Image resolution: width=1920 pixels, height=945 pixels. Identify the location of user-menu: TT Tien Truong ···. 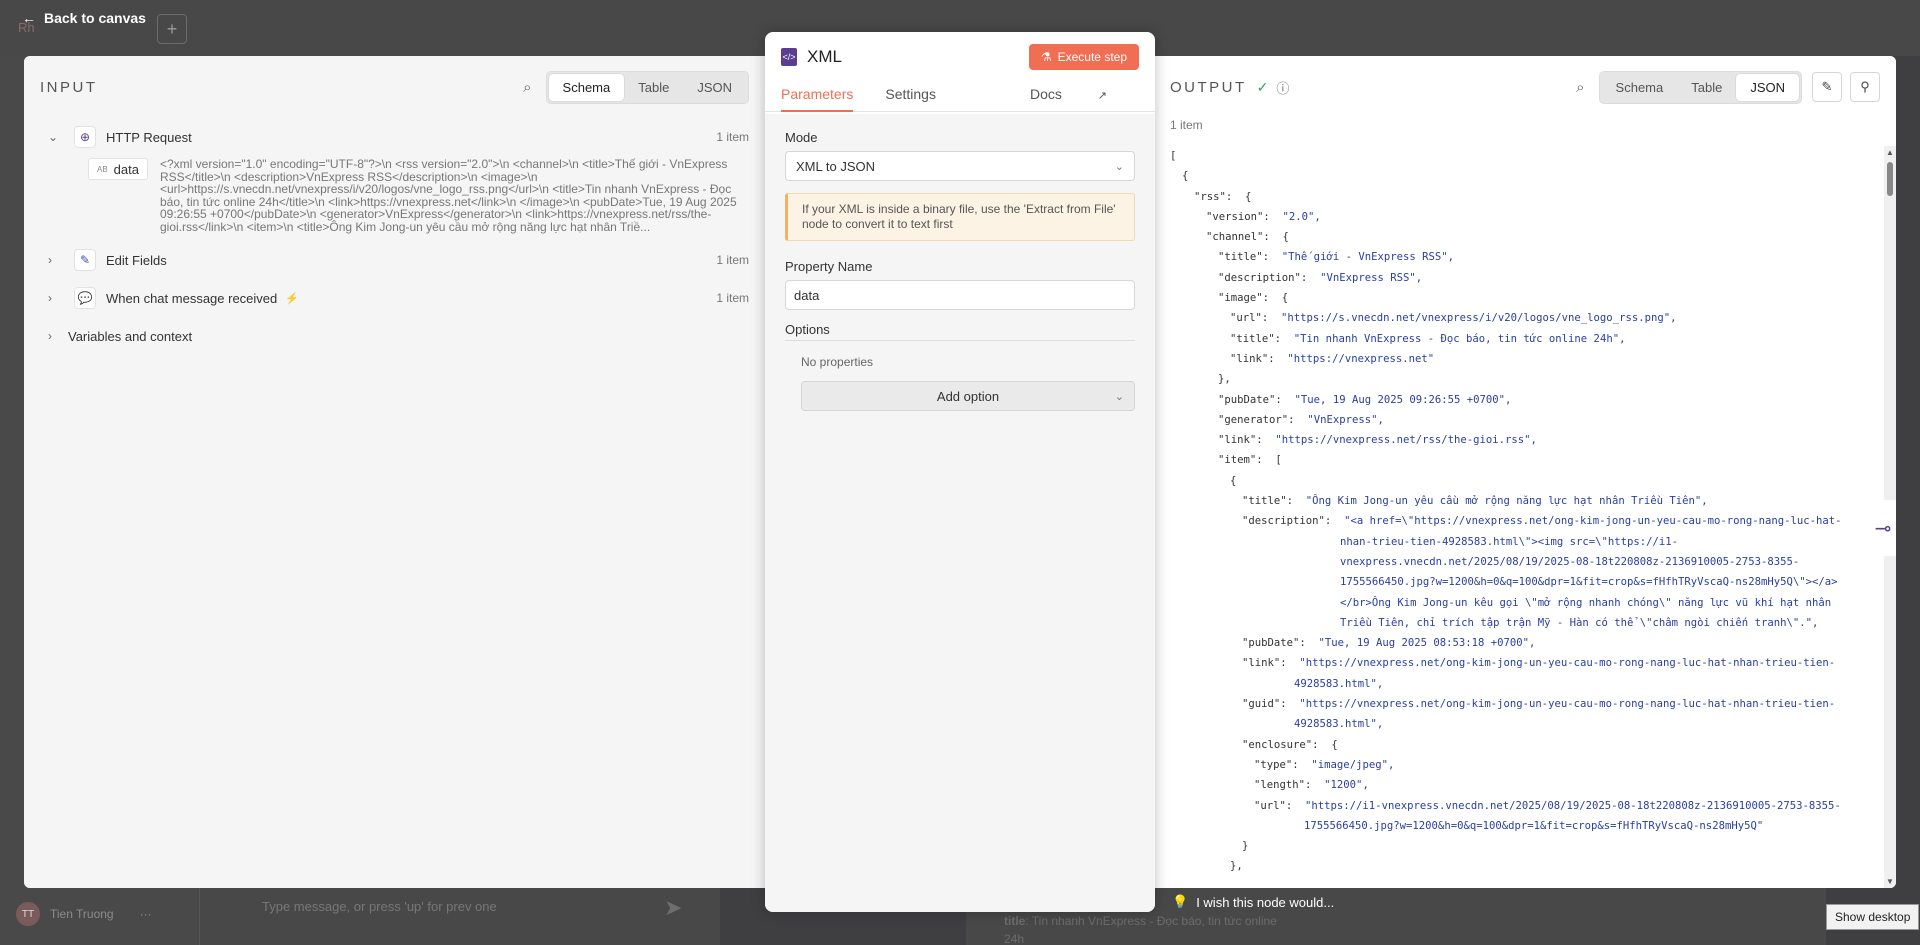
(84, 914).